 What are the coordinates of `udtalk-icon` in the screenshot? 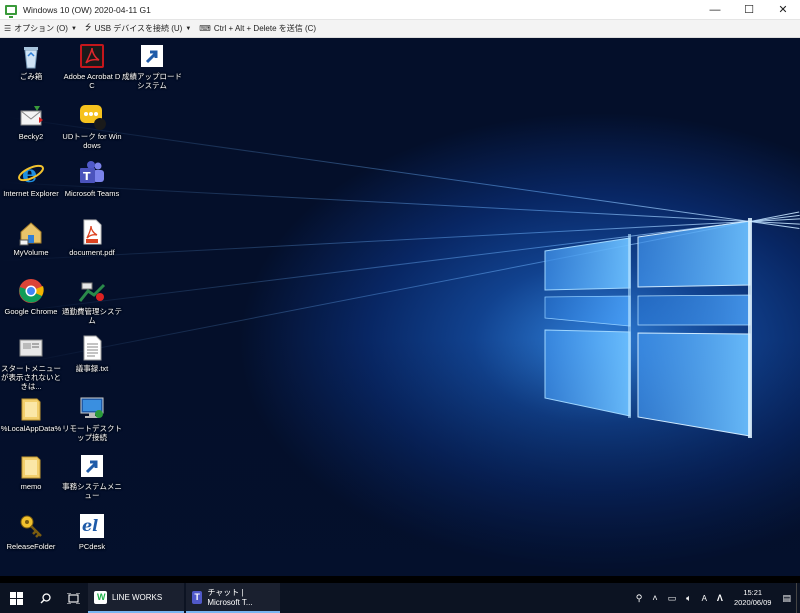 It's located at (92, 116).